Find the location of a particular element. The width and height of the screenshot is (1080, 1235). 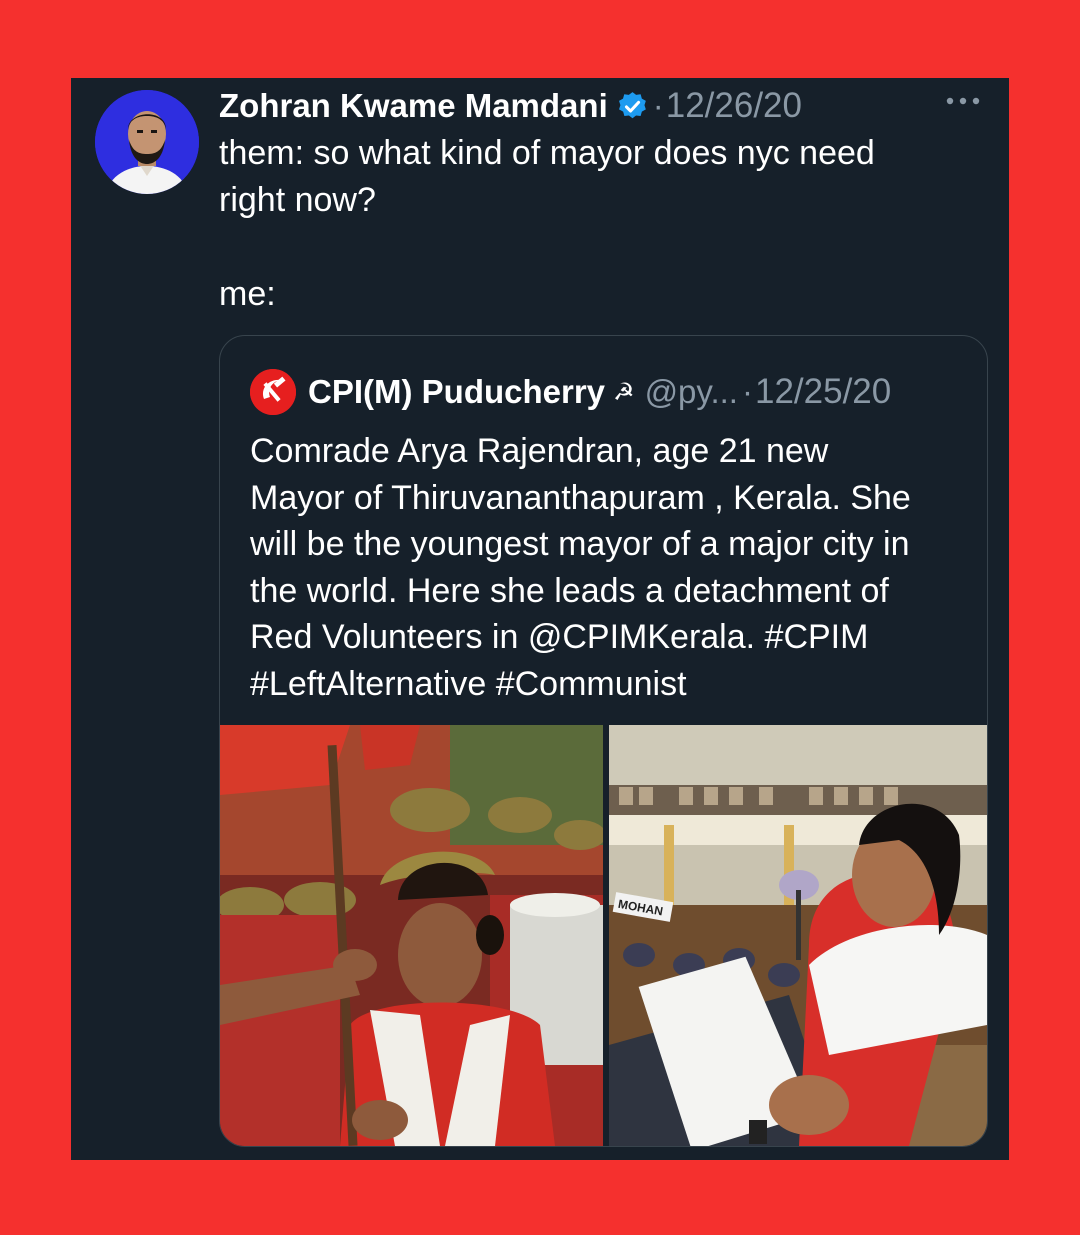

more-options-icon is located at coordinates (963, 101).